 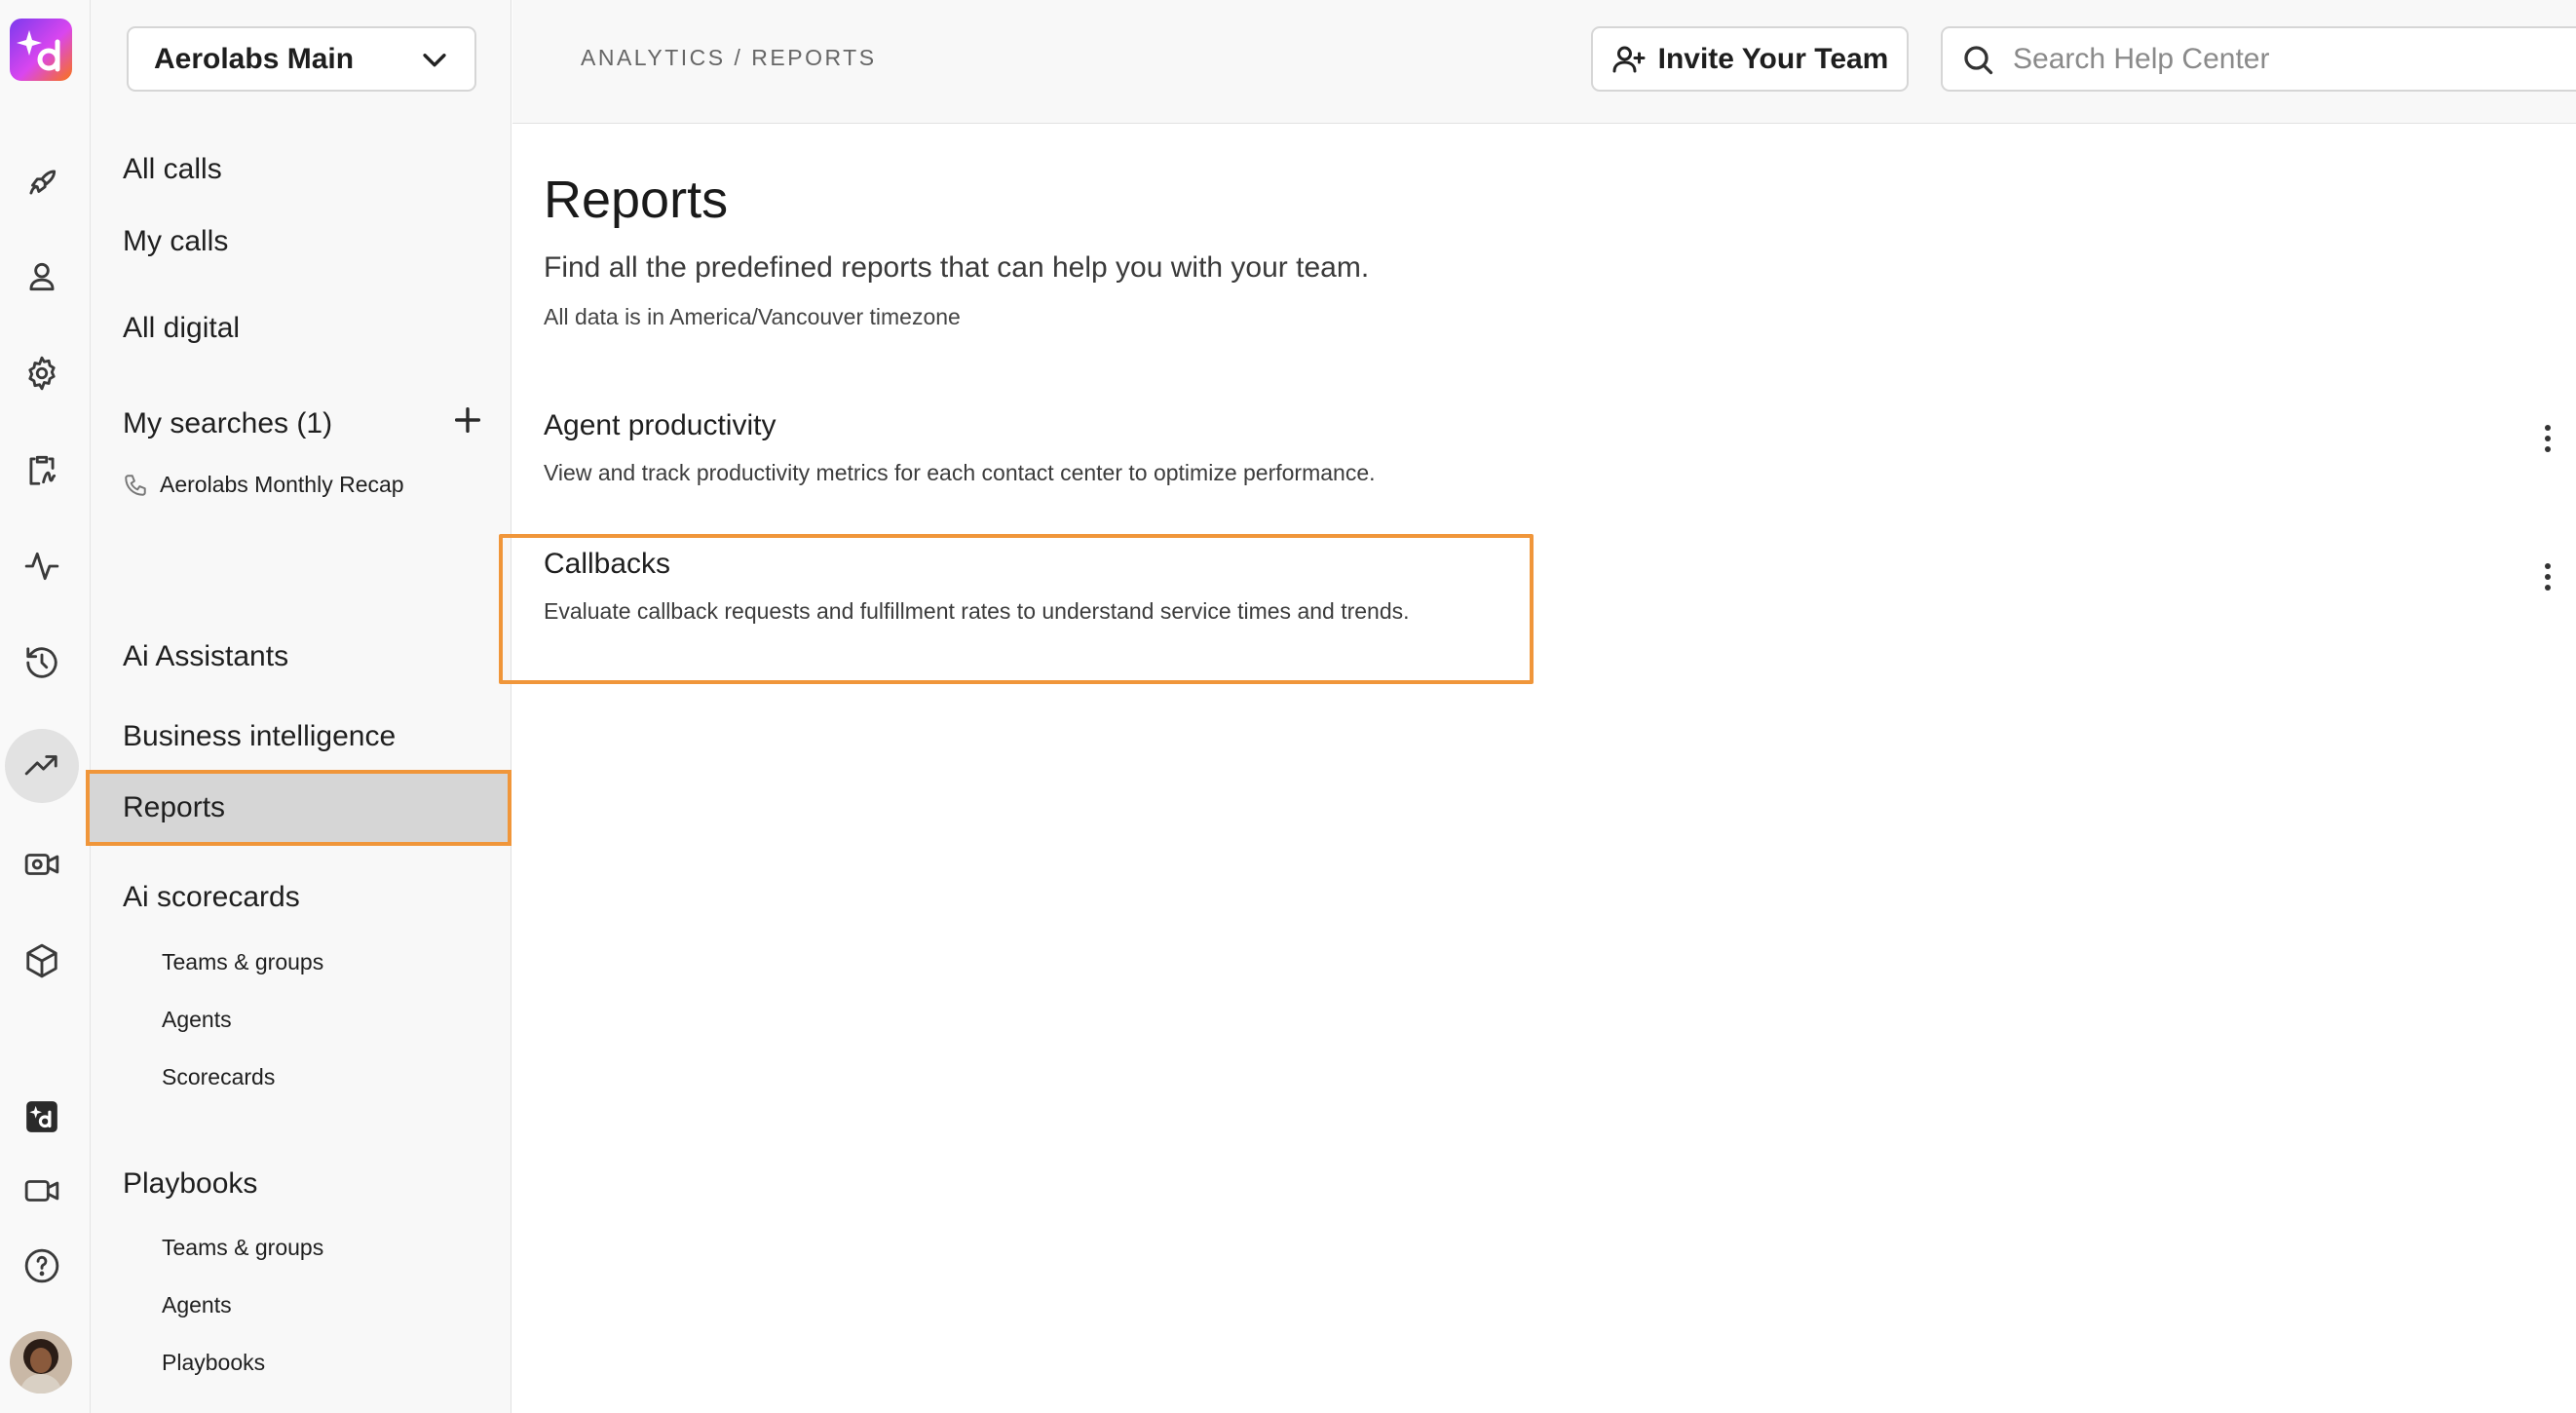 What do you see at coordinates (254, 58) in the screenshot?
I see `workspace-name: Aerolabs Main` at bounding box center [254, 58].